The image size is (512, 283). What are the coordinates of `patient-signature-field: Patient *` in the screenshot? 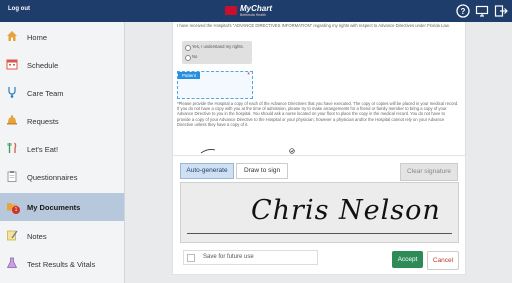 It's located at (215, 85).